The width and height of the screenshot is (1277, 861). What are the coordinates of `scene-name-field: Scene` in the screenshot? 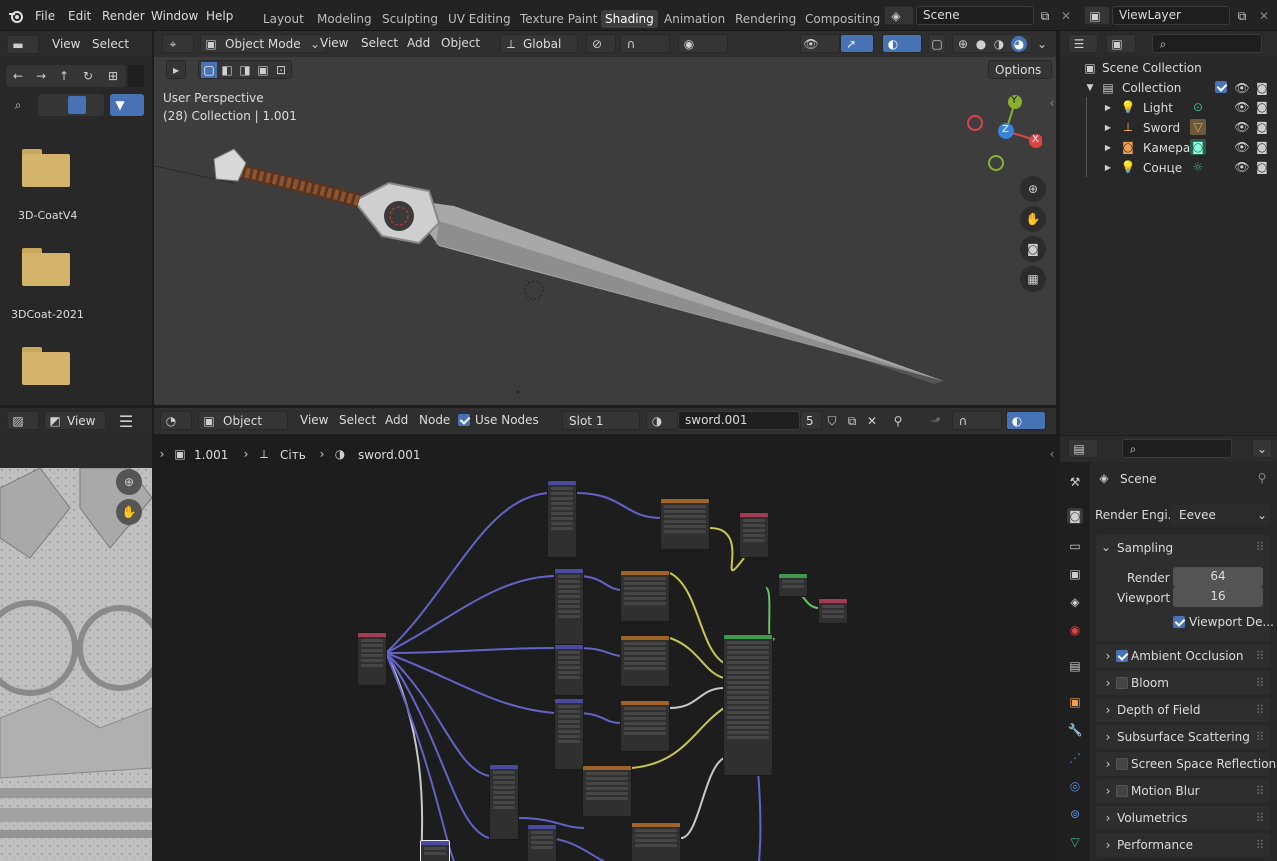 It's located at (975, 15).